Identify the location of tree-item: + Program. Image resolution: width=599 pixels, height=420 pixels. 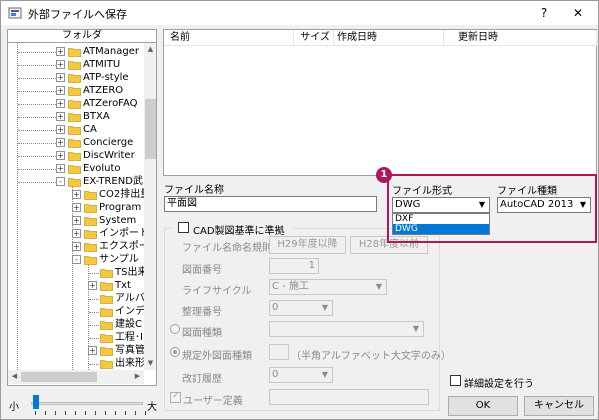
(76, 208).